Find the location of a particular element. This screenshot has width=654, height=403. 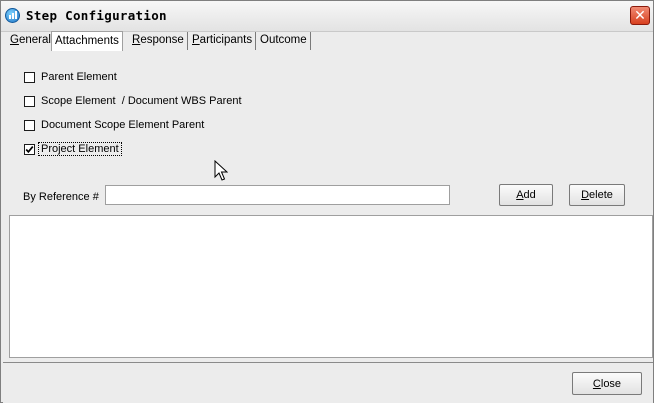

mouse-pointer-icon is located at coordinates (221, 170).